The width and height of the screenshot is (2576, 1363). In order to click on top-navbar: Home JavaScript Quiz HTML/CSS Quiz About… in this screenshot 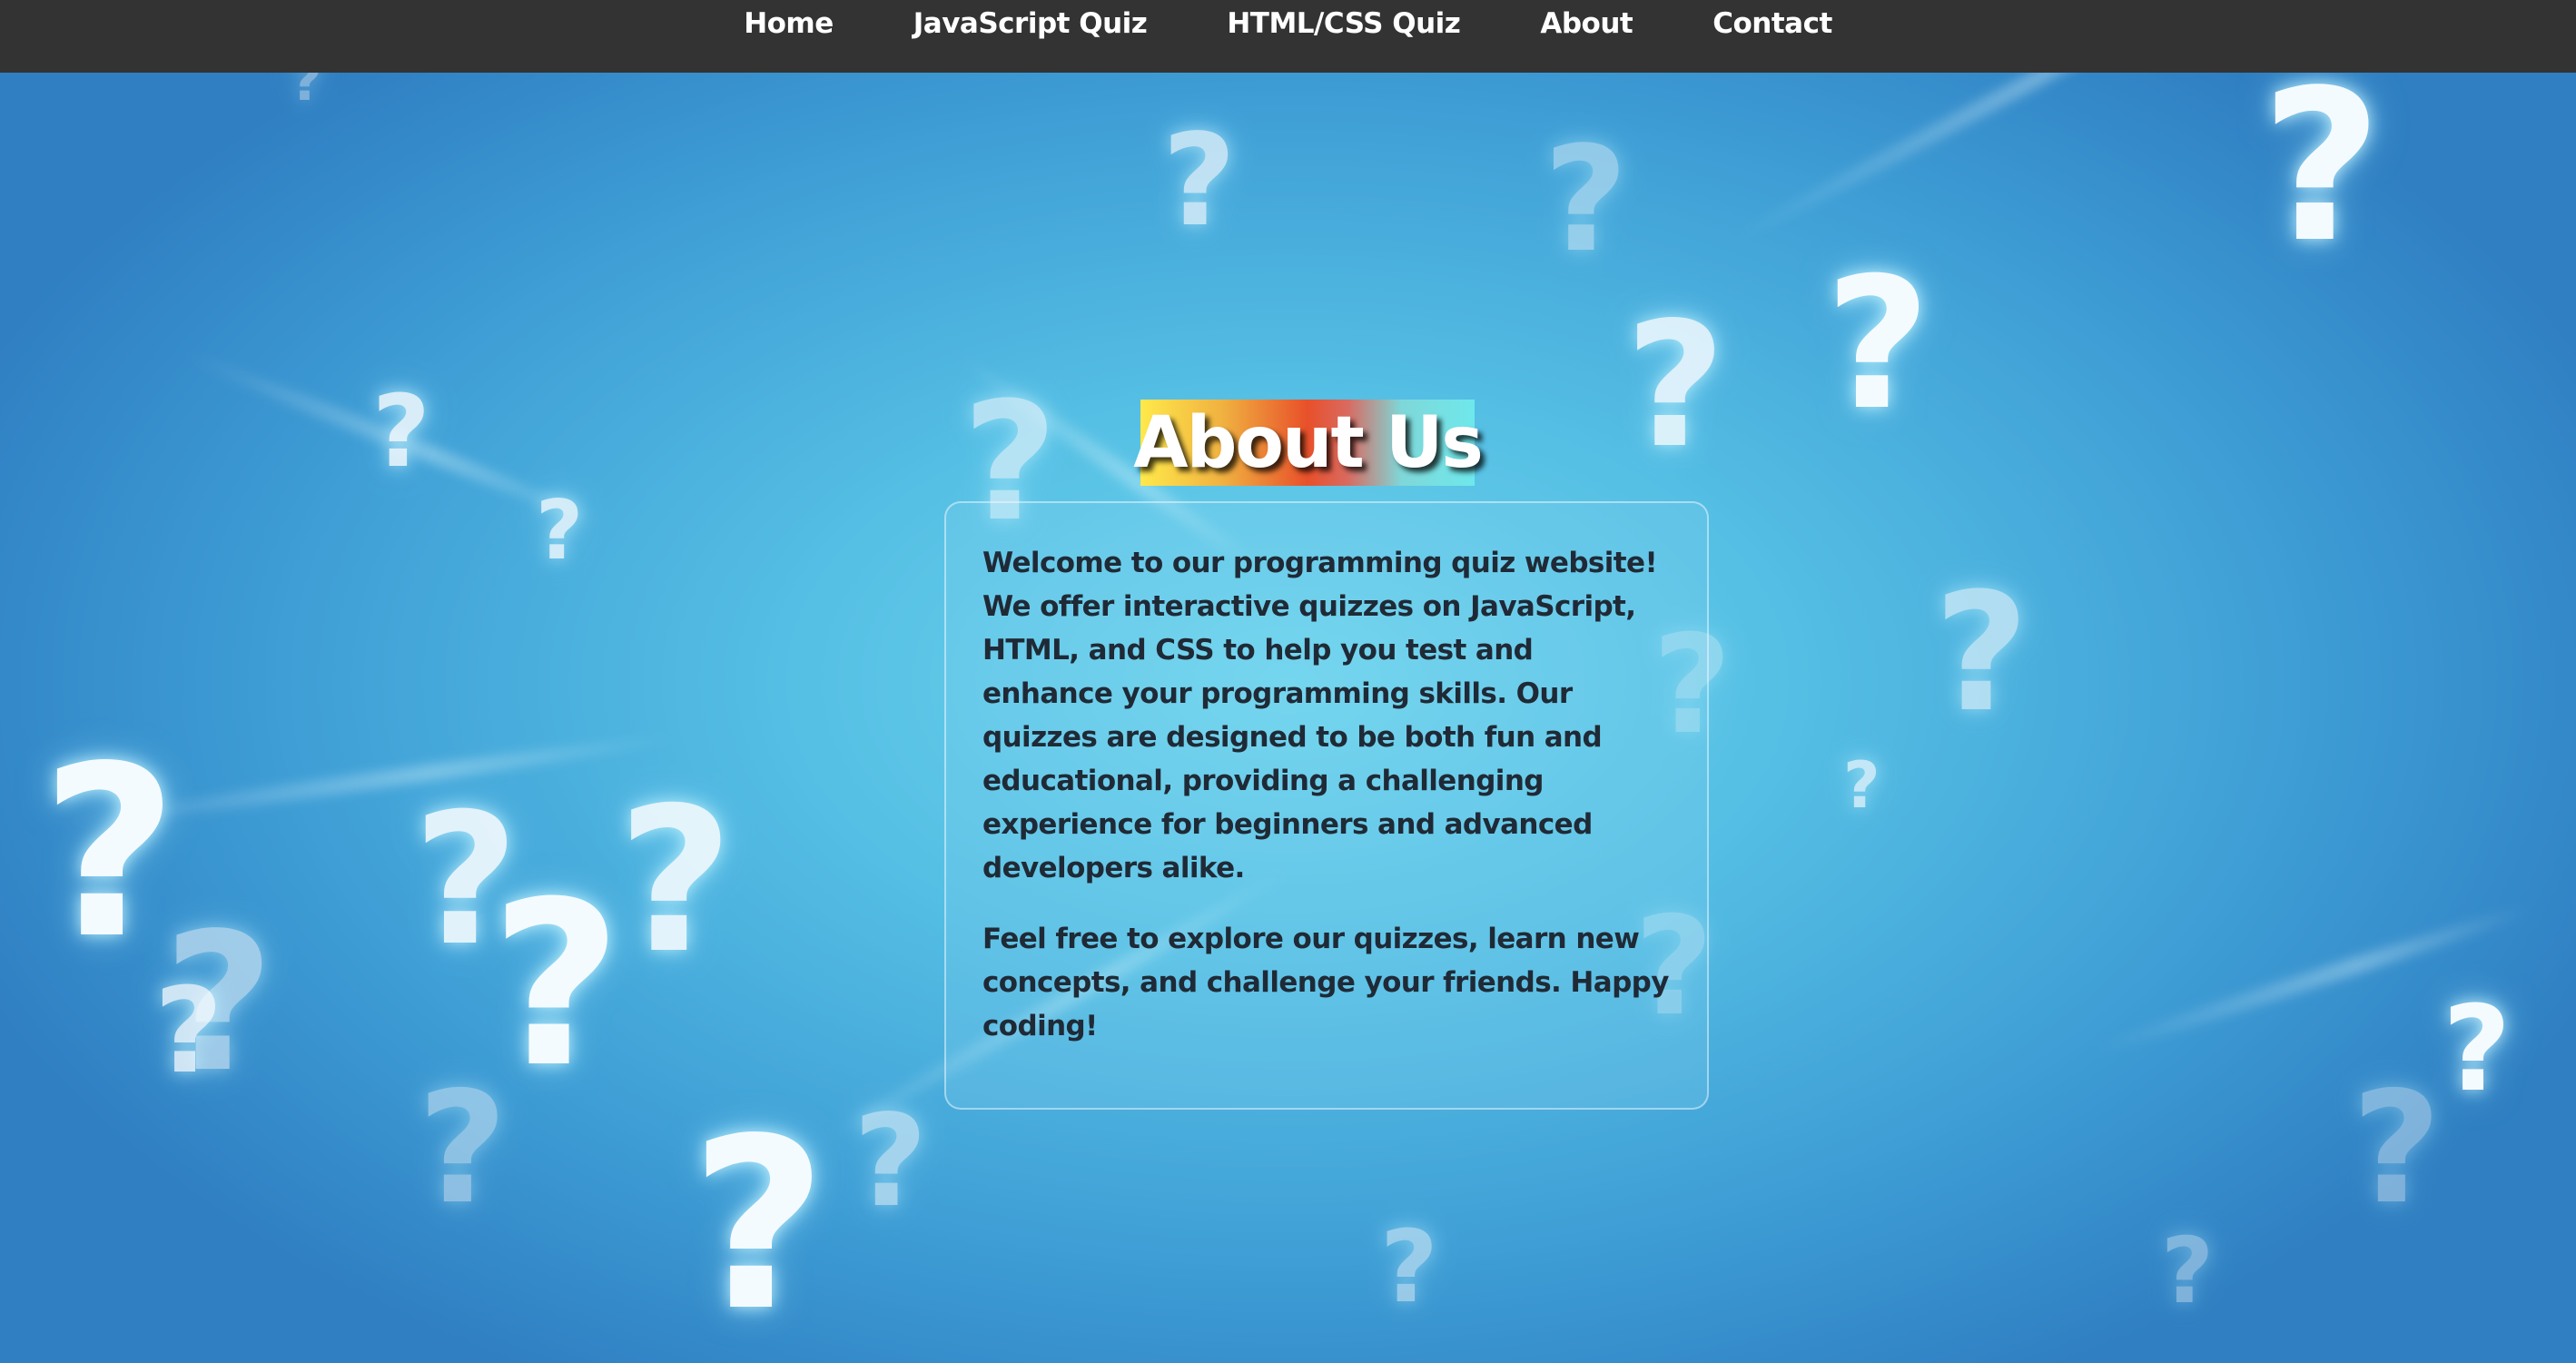, I will do `click(1288, 37)`.